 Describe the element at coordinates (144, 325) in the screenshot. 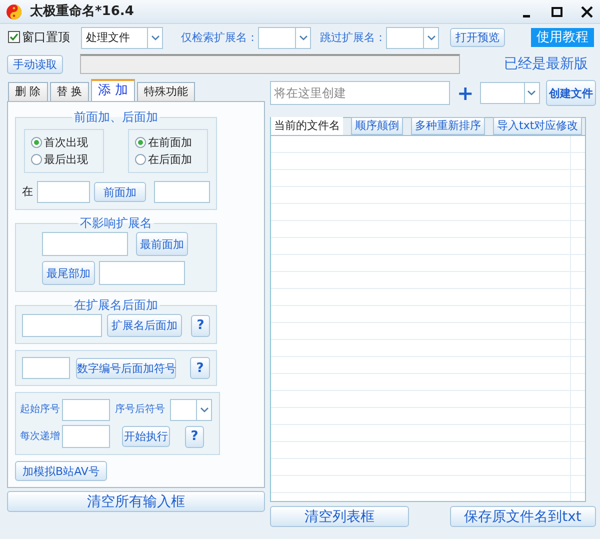

I see `extension-add-button: 扩展名后面加` at that location.